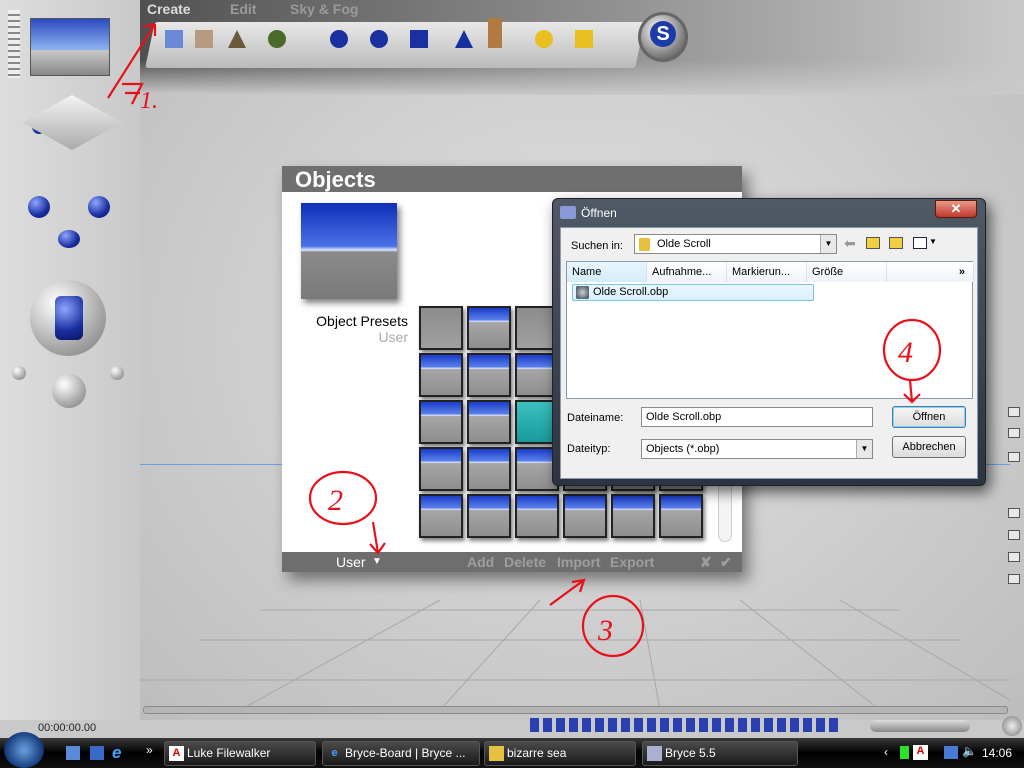 This screenshot has height=768, width=1024. I want to click on show-desktop-icon, so click(73, 753).